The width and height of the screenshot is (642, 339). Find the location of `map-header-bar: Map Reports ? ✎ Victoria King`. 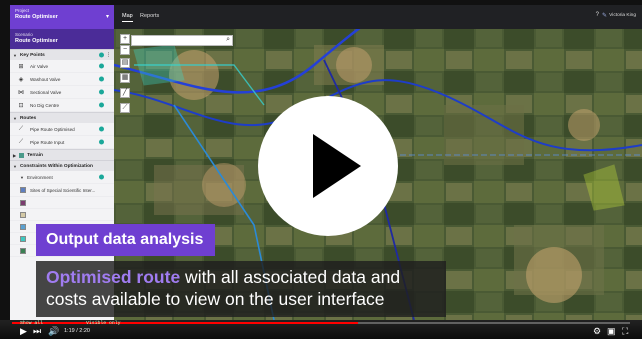

map-header-bar: Map Reports ? ✎ Victoria King is located at coordinates (378, 17).